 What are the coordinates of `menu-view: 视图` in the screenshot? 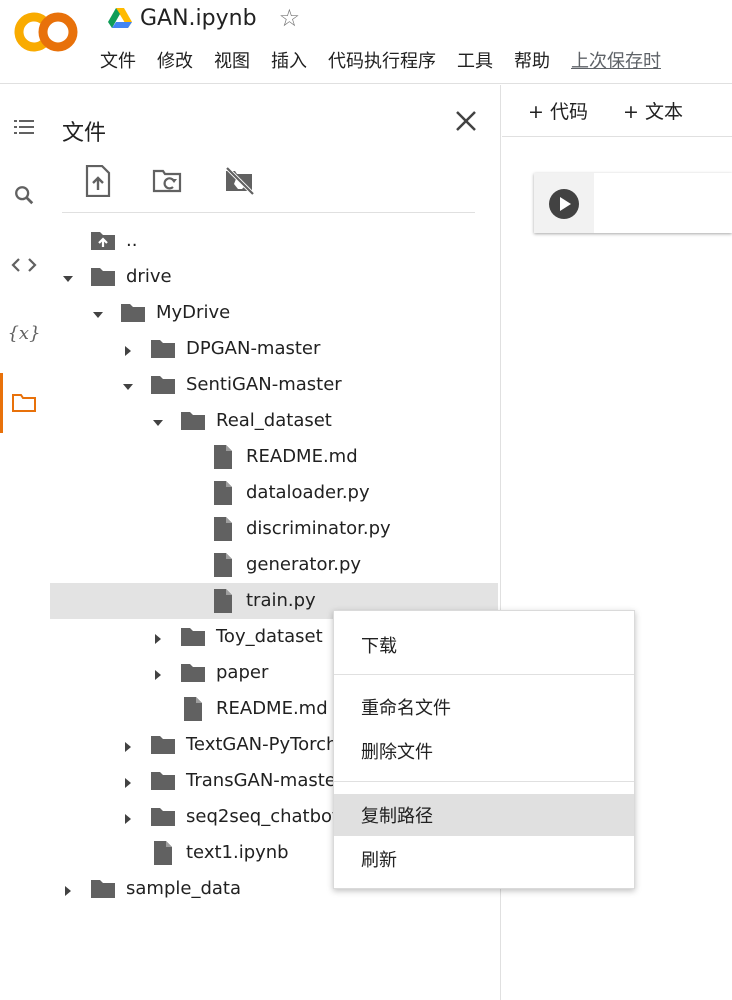 It's located at (232, 60).